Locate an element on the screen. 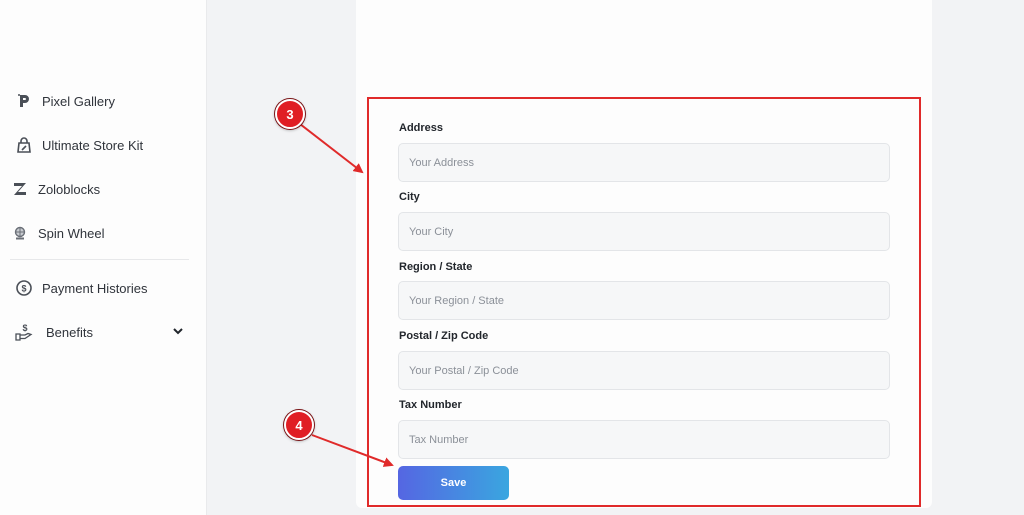  address-input is located at coordinates (644, 162).